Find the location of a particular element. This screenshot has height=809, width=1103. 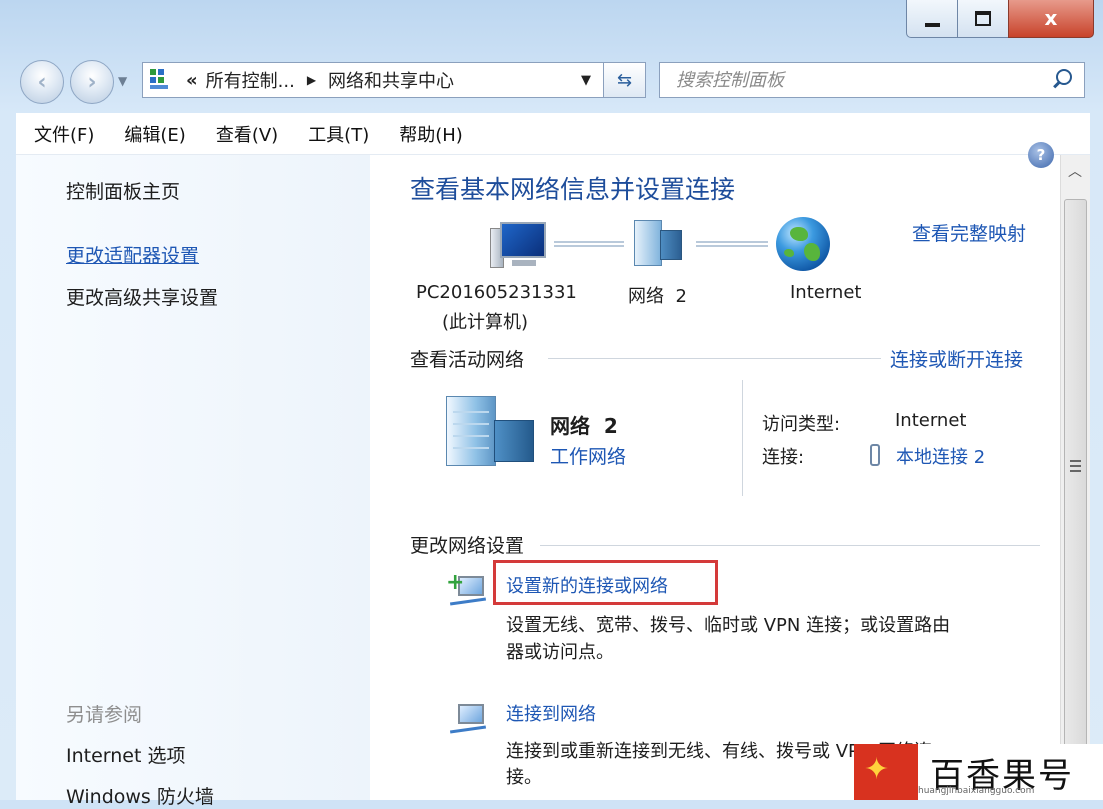

maximize-icon is located at coordinates (983, 18).